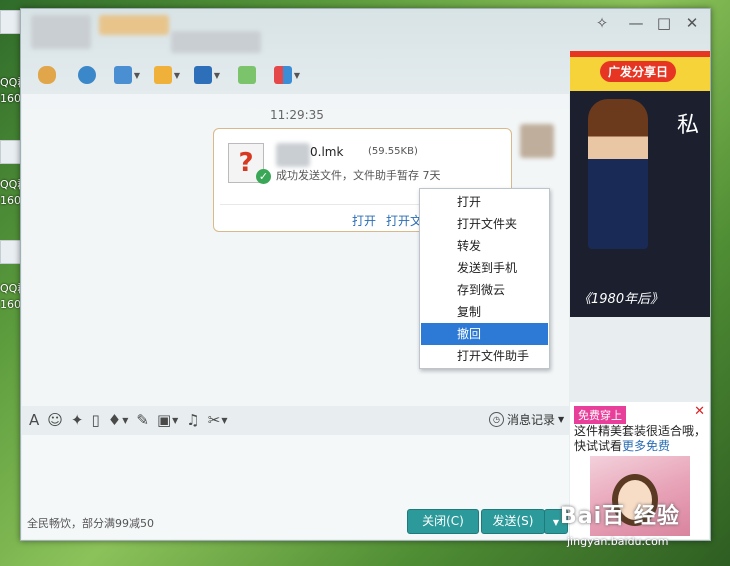 Image resolution: width=730 pixels, height=566 pixels. I want to click on screenshot-button: ✂ ▼, so click(218, 420).